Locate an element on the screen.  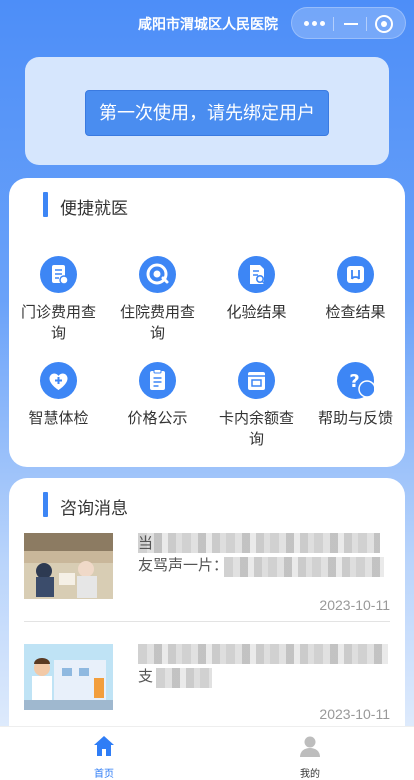
help-feedback-icon: ? is located at coordinates (355, 380).